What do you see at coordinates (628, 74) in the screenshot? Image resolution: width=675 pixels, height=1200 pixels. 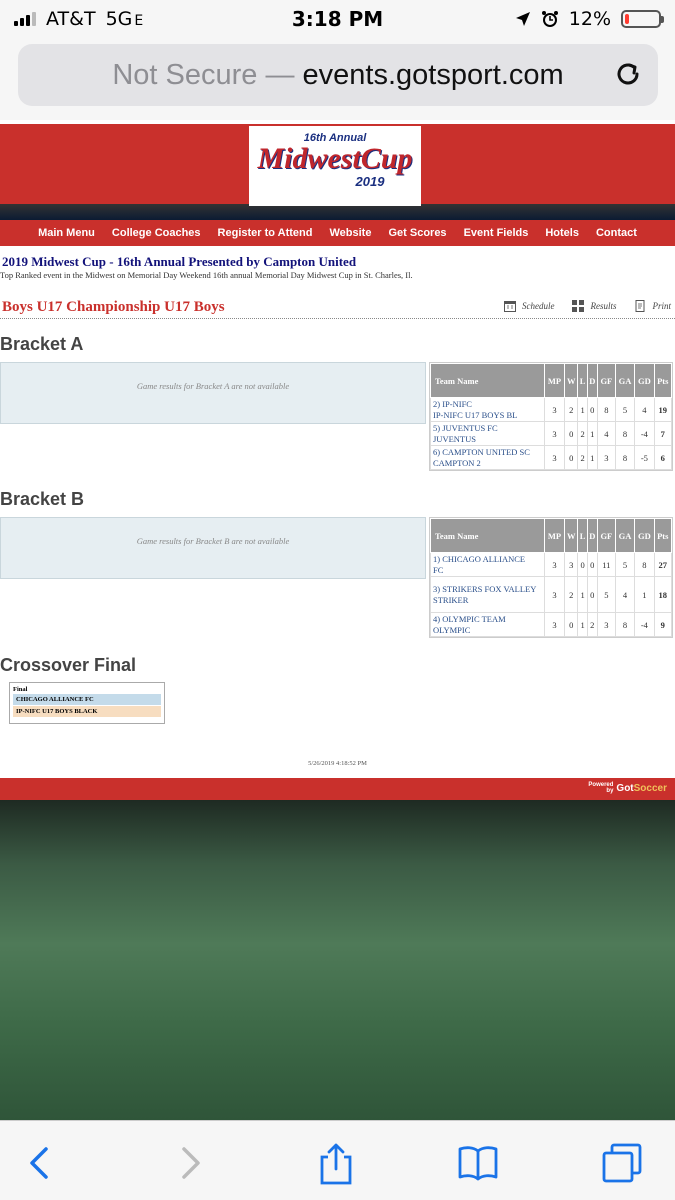 I see `reload-icon` at bounding box center [628, 74].